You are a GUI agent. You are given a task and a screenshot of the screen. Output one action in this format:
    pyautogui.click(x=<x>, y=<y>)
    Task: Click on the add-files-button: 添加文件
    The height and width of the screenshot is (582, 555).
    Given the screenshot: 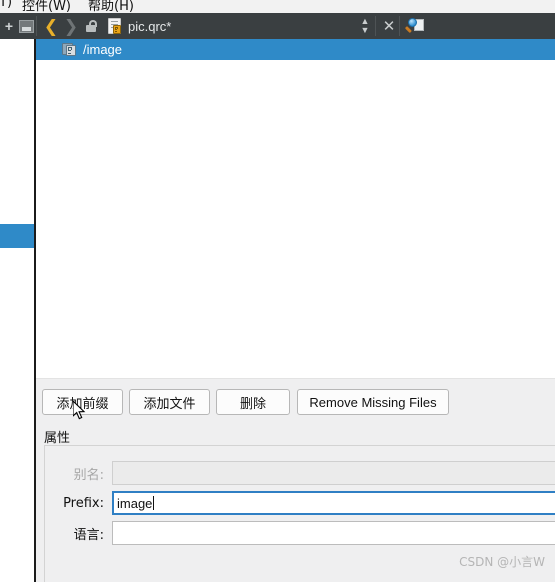 What is the action you would take?
    pyautogui.click(x=169, y=402)
    